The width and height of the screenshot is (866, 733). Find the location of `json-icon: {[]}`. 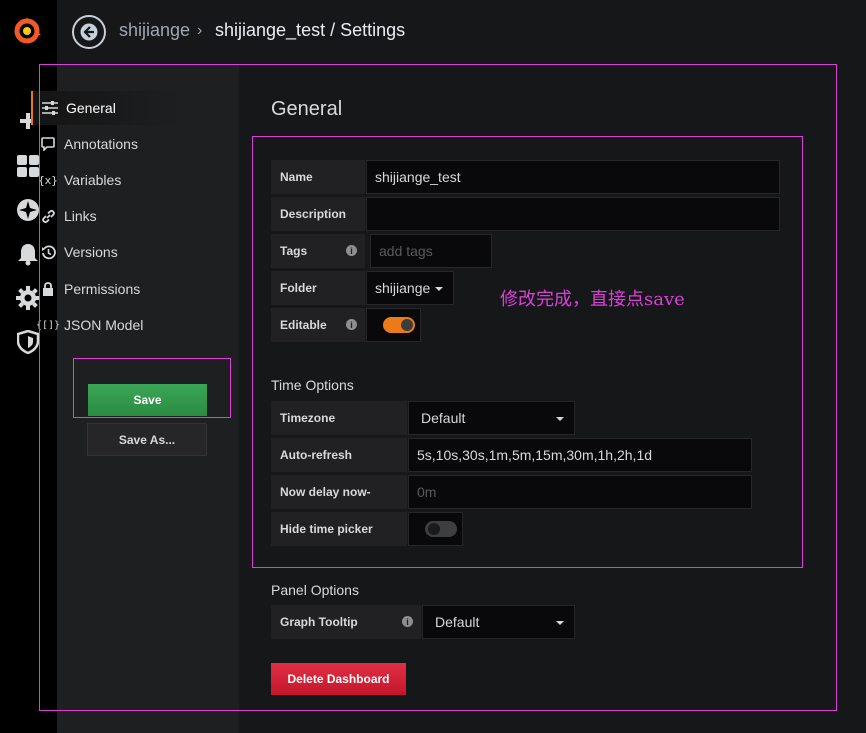

json-icon: {[]} is located at coordinates (48, 325).